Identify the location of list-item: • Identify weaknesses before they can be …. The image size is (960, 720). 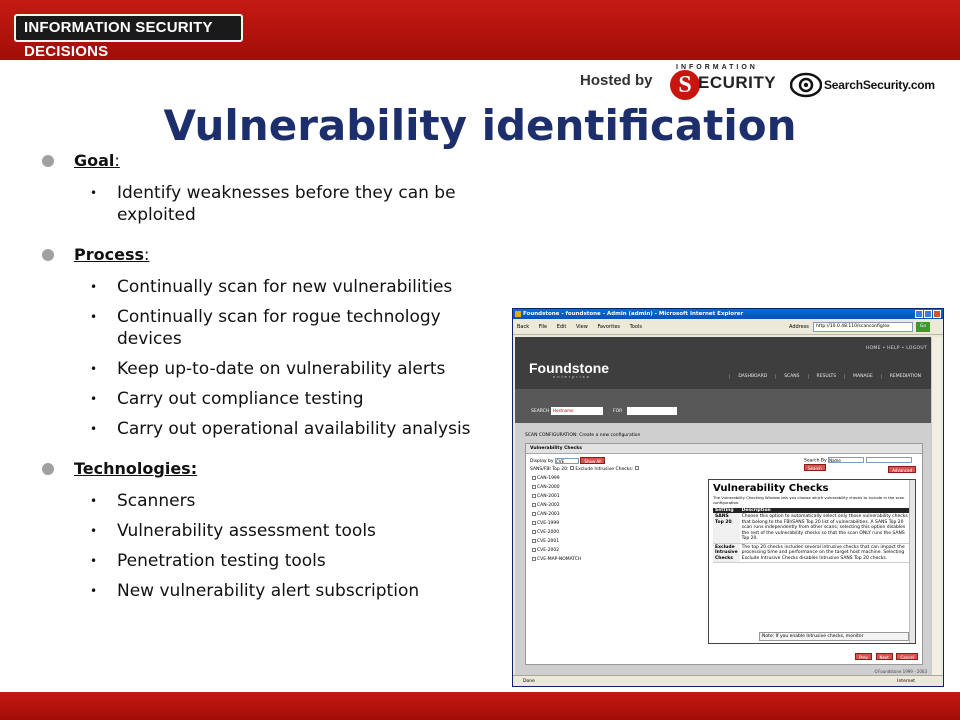
(273, 204).